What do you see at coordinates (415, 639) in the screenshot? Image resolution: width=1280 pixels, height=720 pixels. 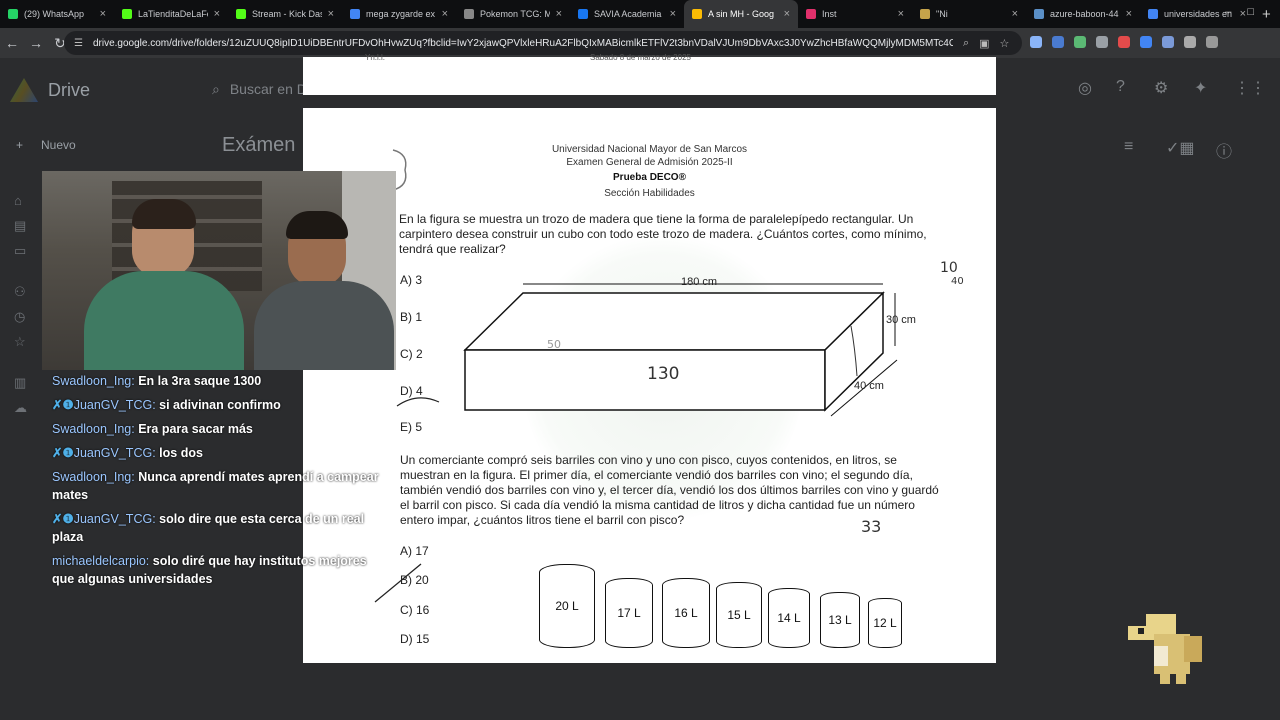 I see `q2-option-d: D) 15` at bounding box center [415, 639].